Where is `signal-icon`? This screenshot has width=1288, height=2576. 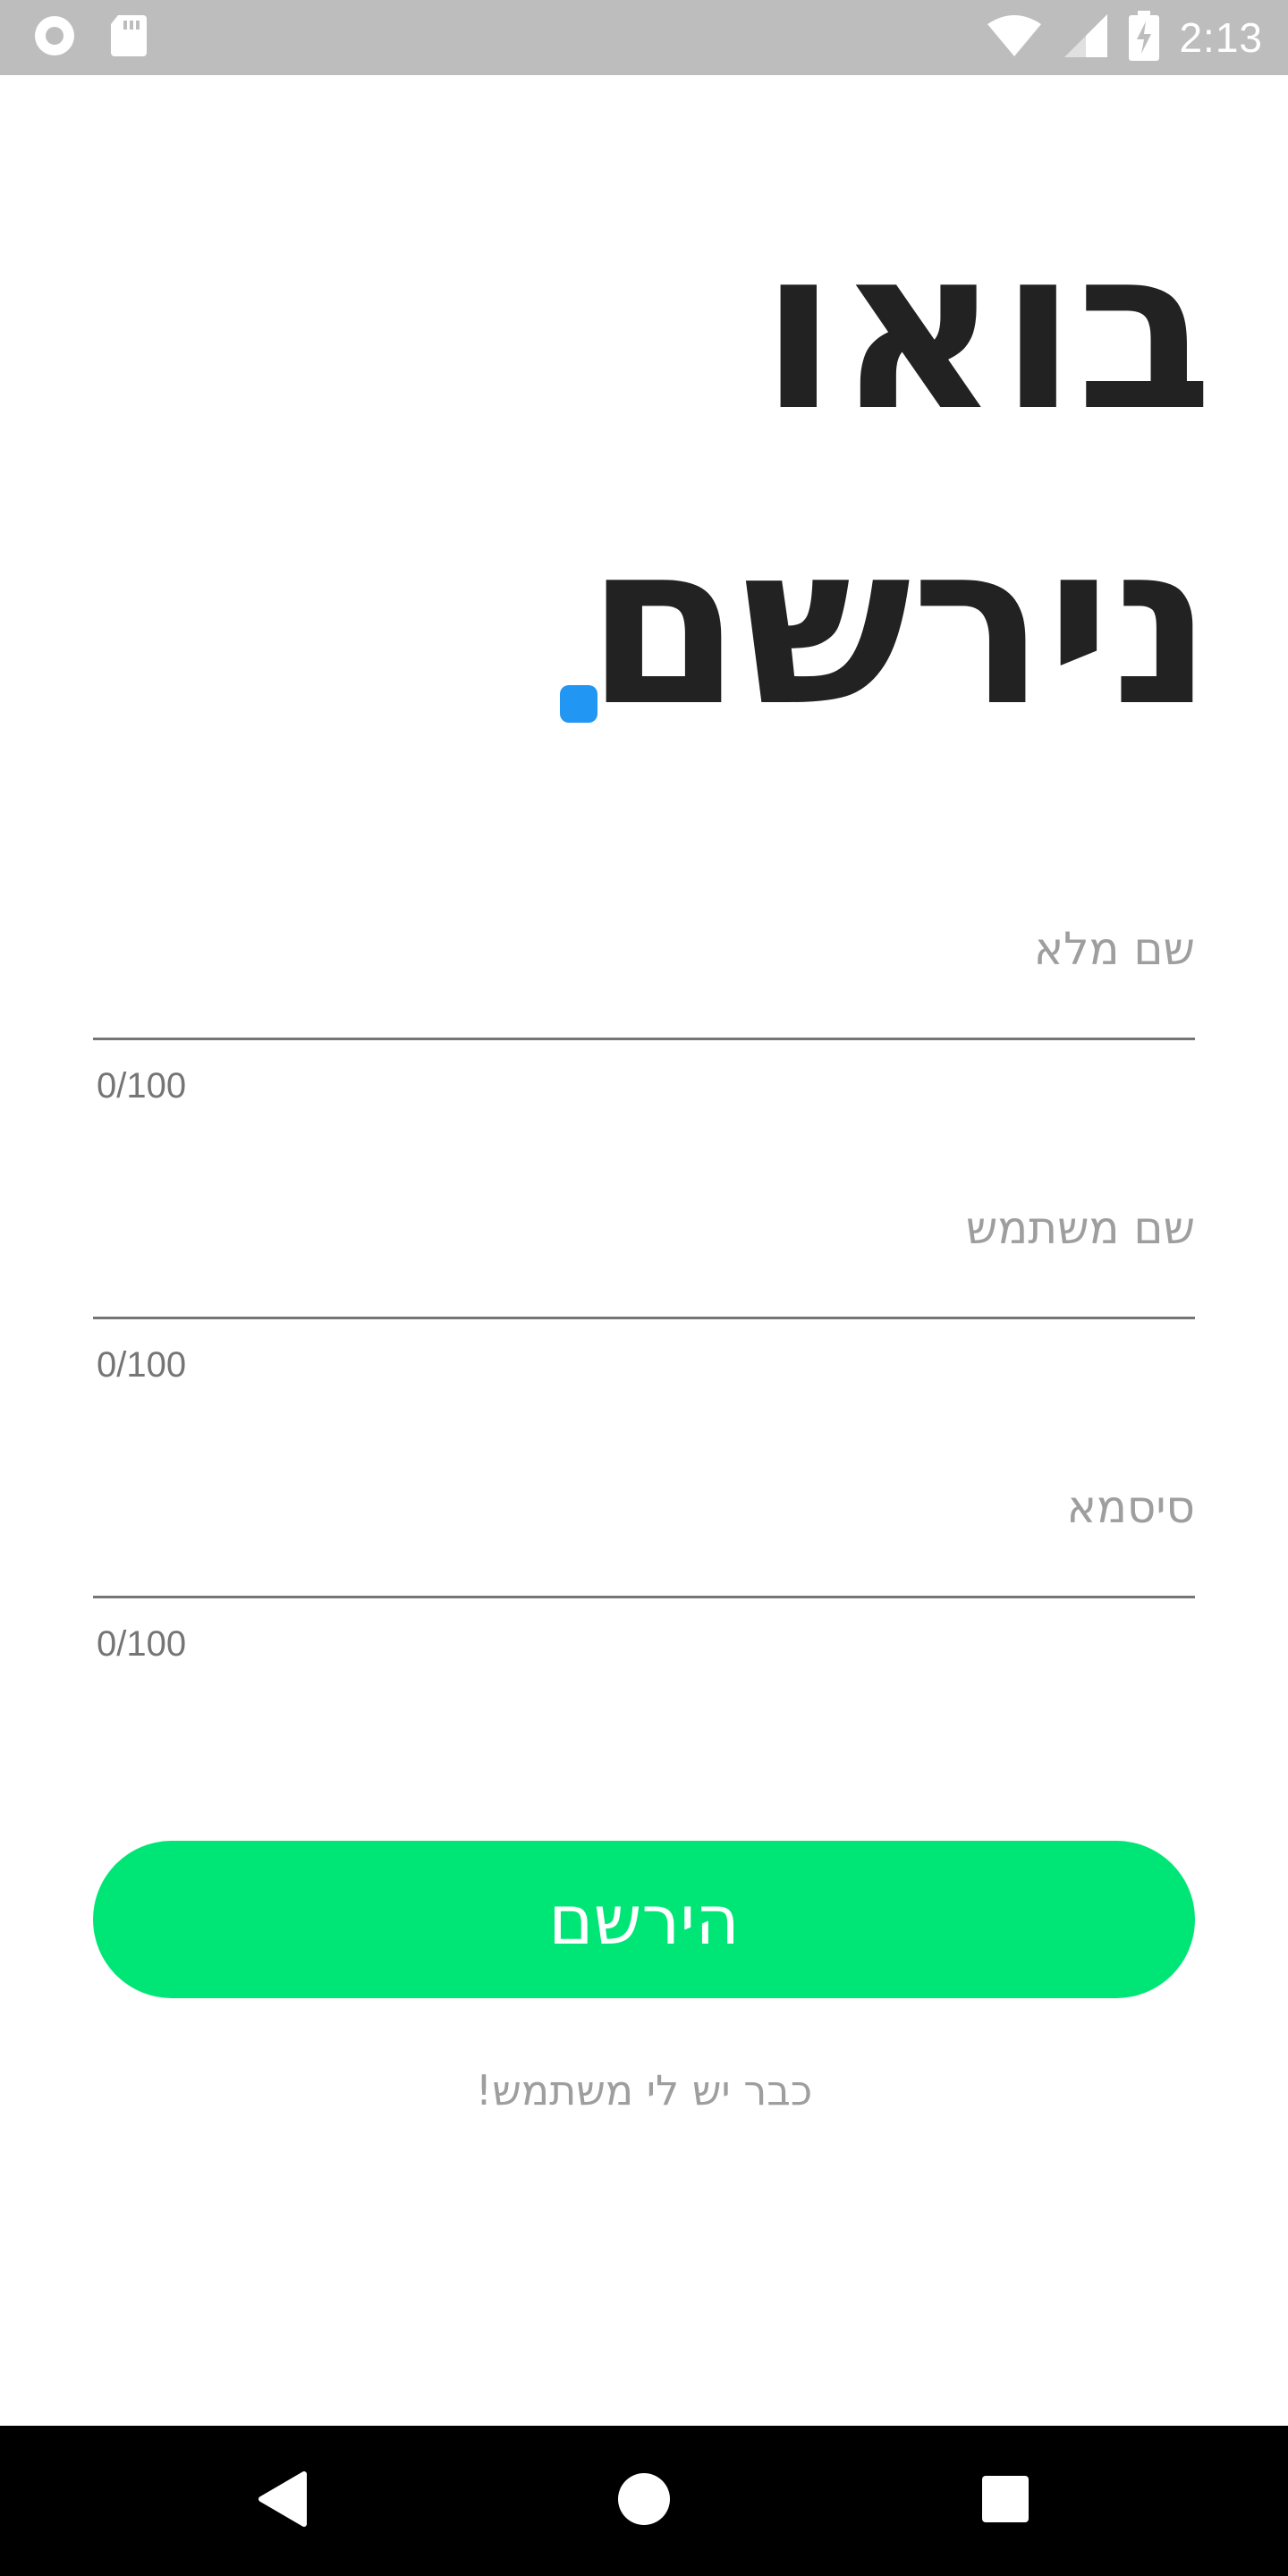
signal-icon is located at coordinates (1086, 38).